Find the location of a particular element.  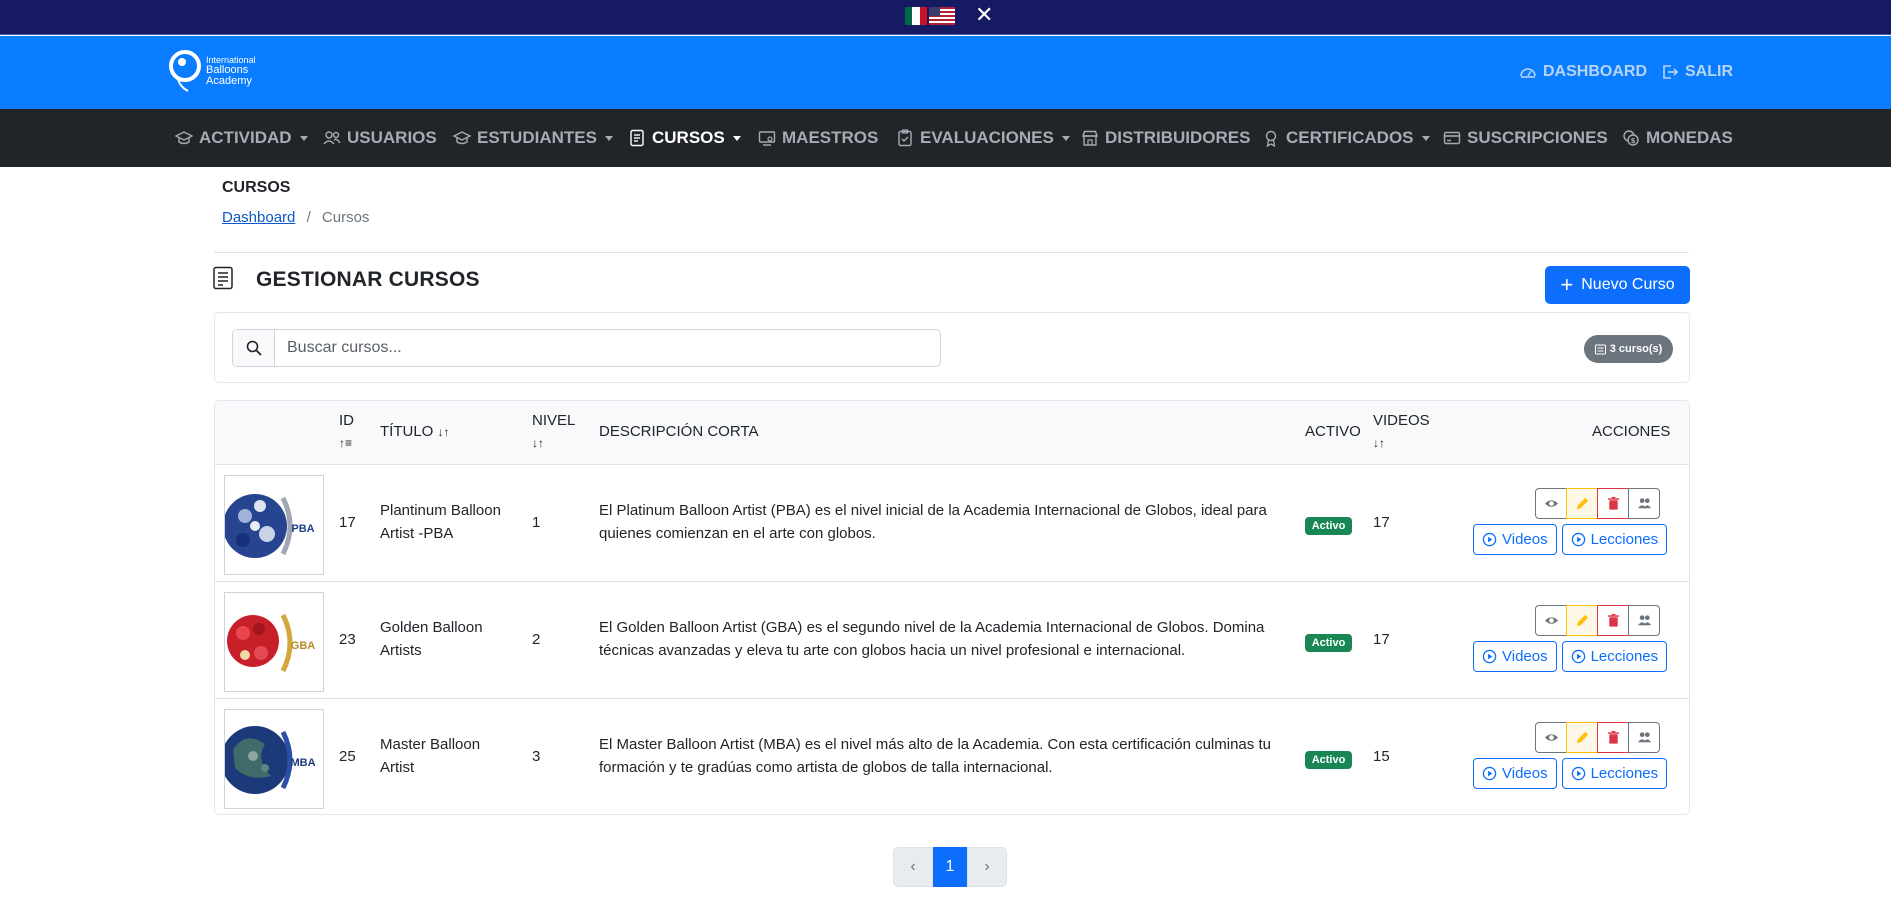

cell-title: Golden Balloon Artists is located at coordinates (431, 639).